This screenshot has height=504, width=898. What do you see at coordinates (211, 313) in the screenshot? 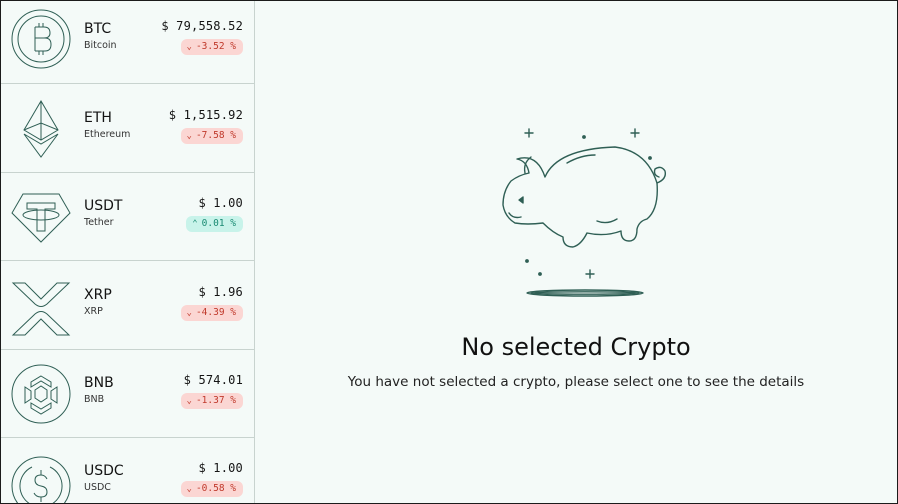
I see `change-badge: ⌄ -4.39 %` at bounding box center [211, 313].